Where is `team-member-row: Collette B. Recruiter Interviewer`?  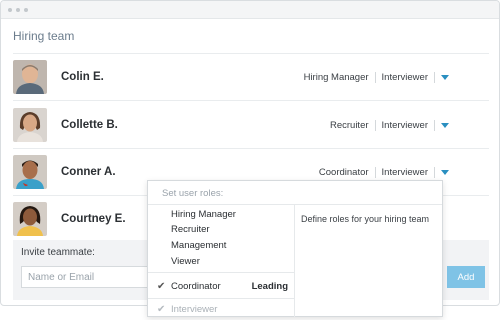 team-member-row: Collette B. Recruiter Interviewer is located at coordinates (251, 125).